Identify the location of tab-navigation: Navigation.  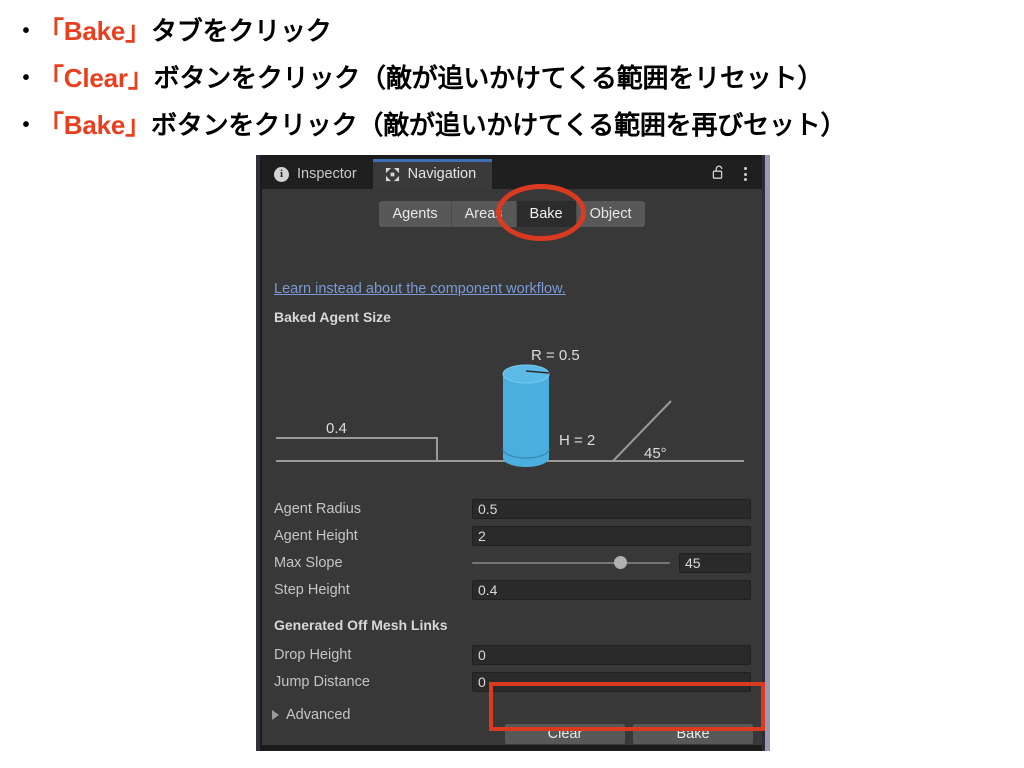
(432, 174).